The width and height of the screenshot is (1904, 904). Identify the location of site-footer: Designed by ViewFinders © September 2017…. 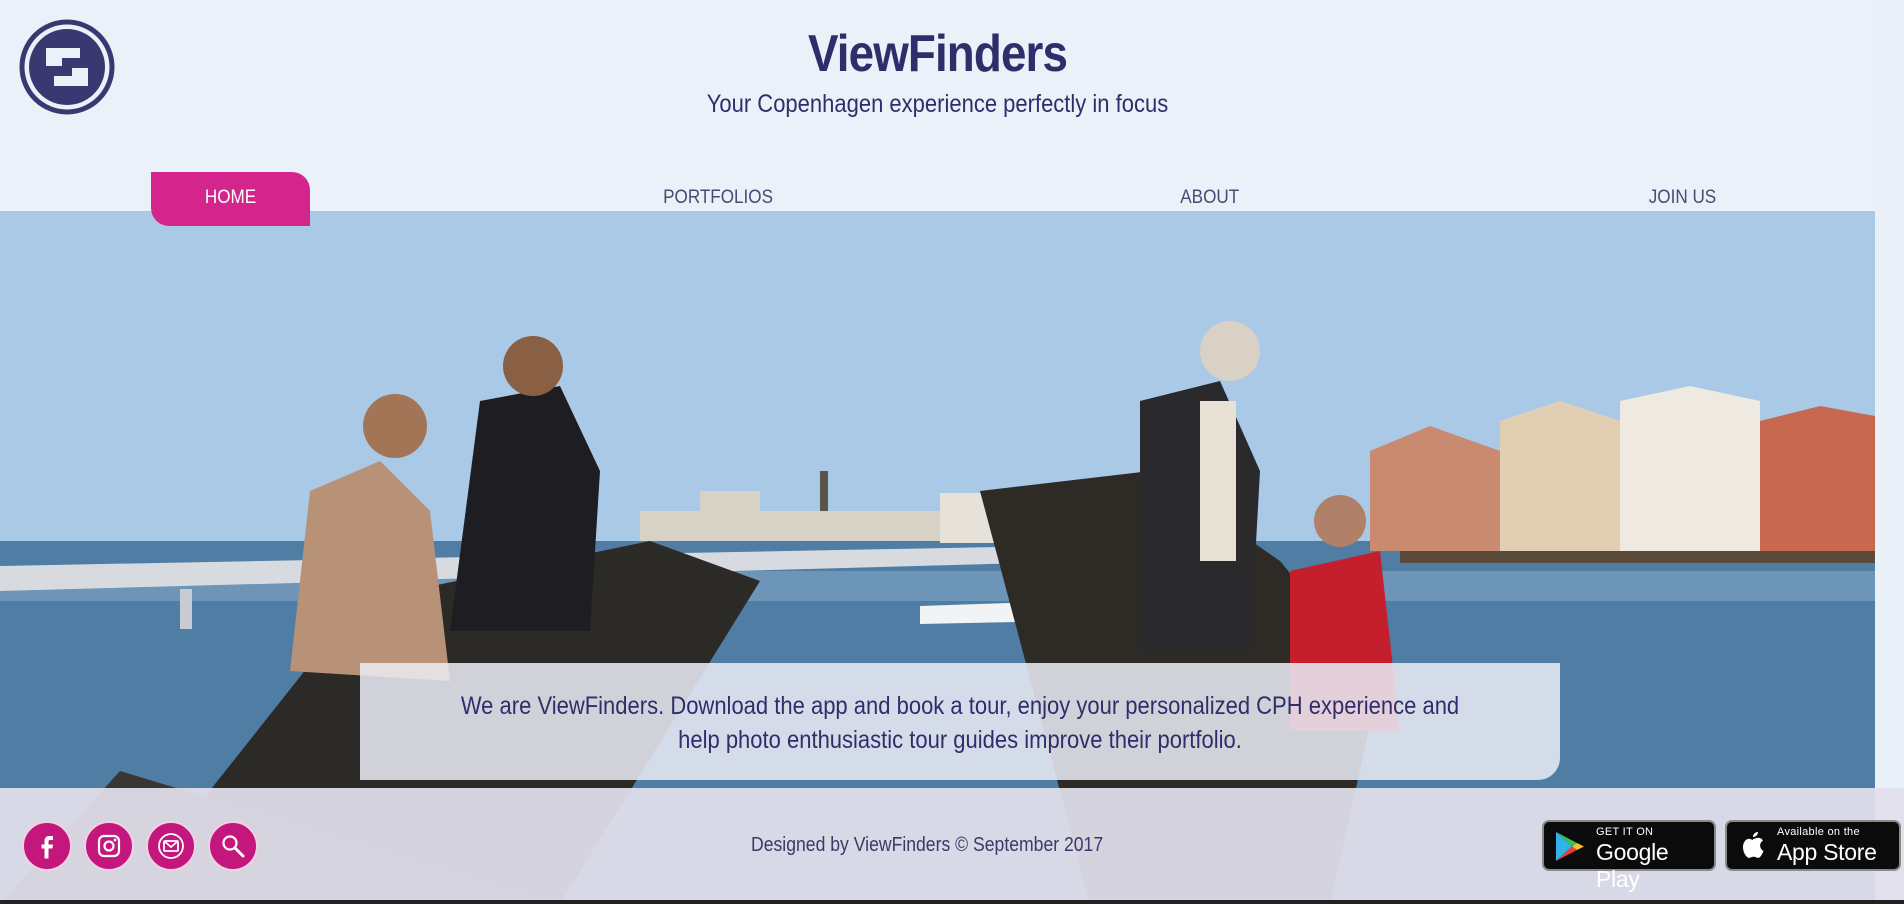
(952, 846).